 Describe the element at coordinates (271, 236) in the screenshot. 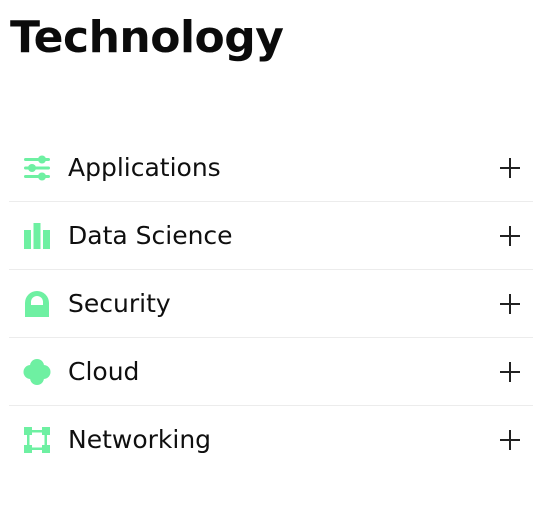

I see `accordion-item-data-science: Data Science` at that location.